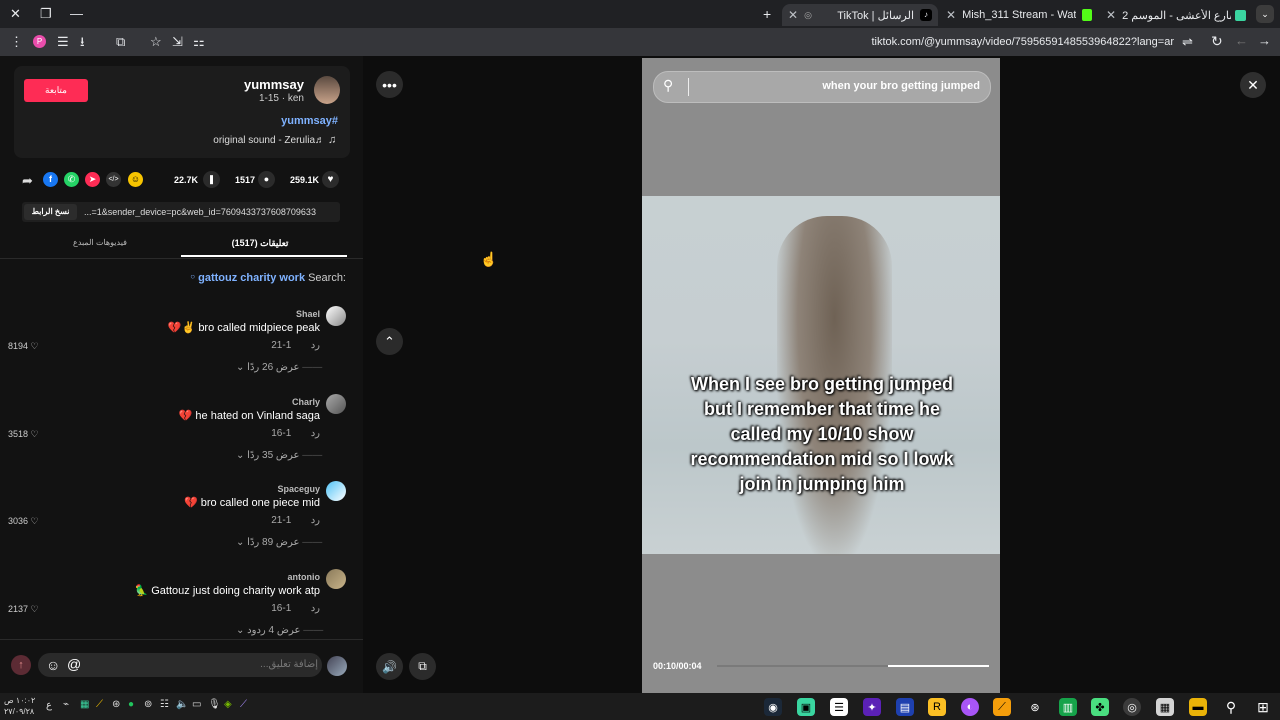 This screenshot has height=720, width=1280. What do you see at coordinates (23, 609) in the screenshot?
I see `comment-likes: 2137 ♡` at bounding box center [23, 609].